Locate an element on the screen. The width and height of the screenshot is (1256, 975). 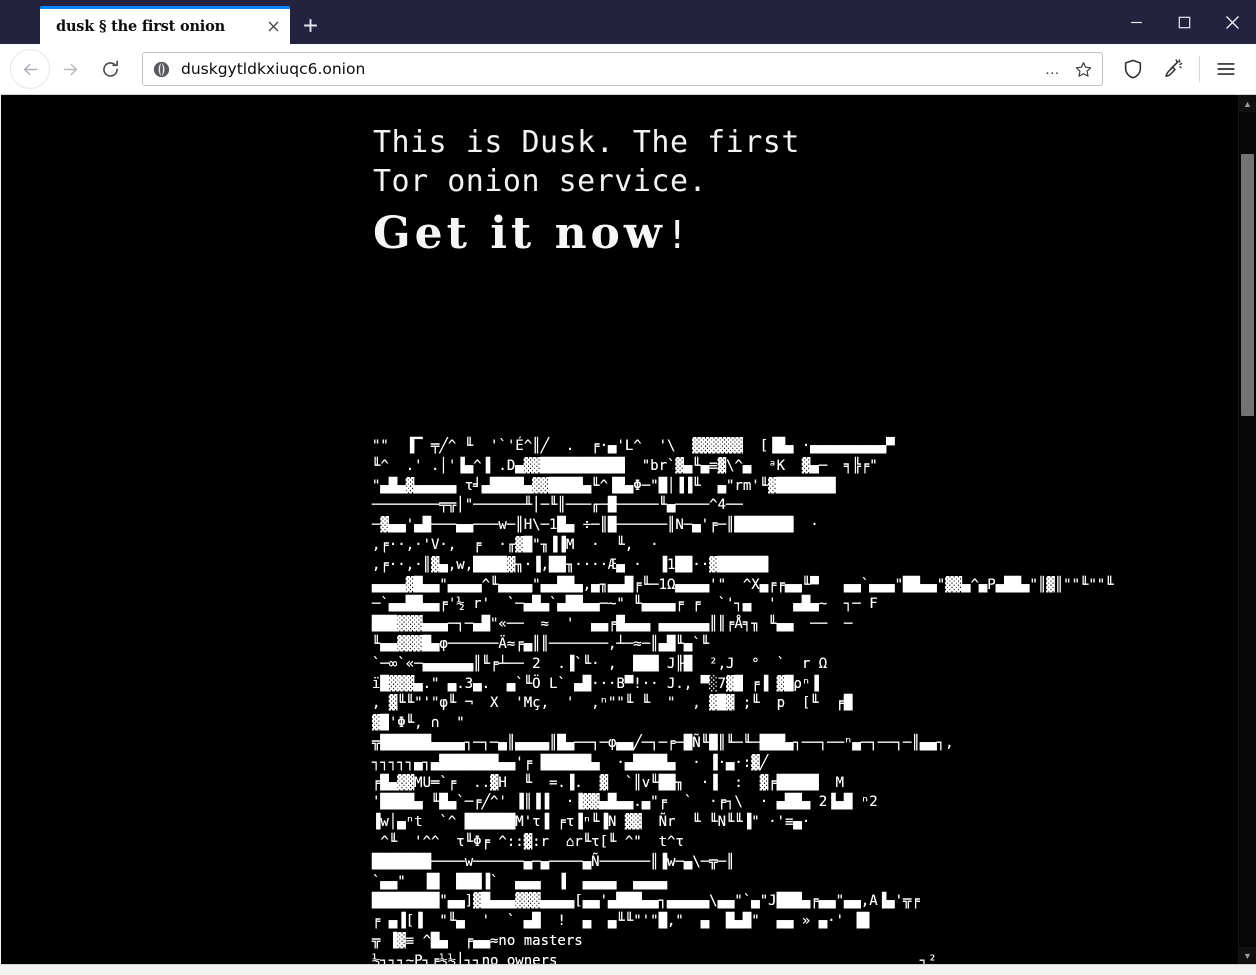
cta-text: Get it now is located at coordinates (519, 233).